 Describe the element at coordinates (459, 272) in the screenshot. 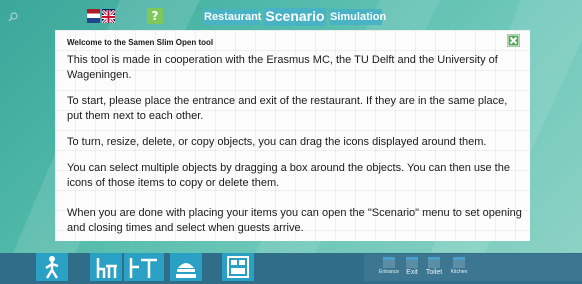

I see `kitchen-label: Kitchen` at that location.